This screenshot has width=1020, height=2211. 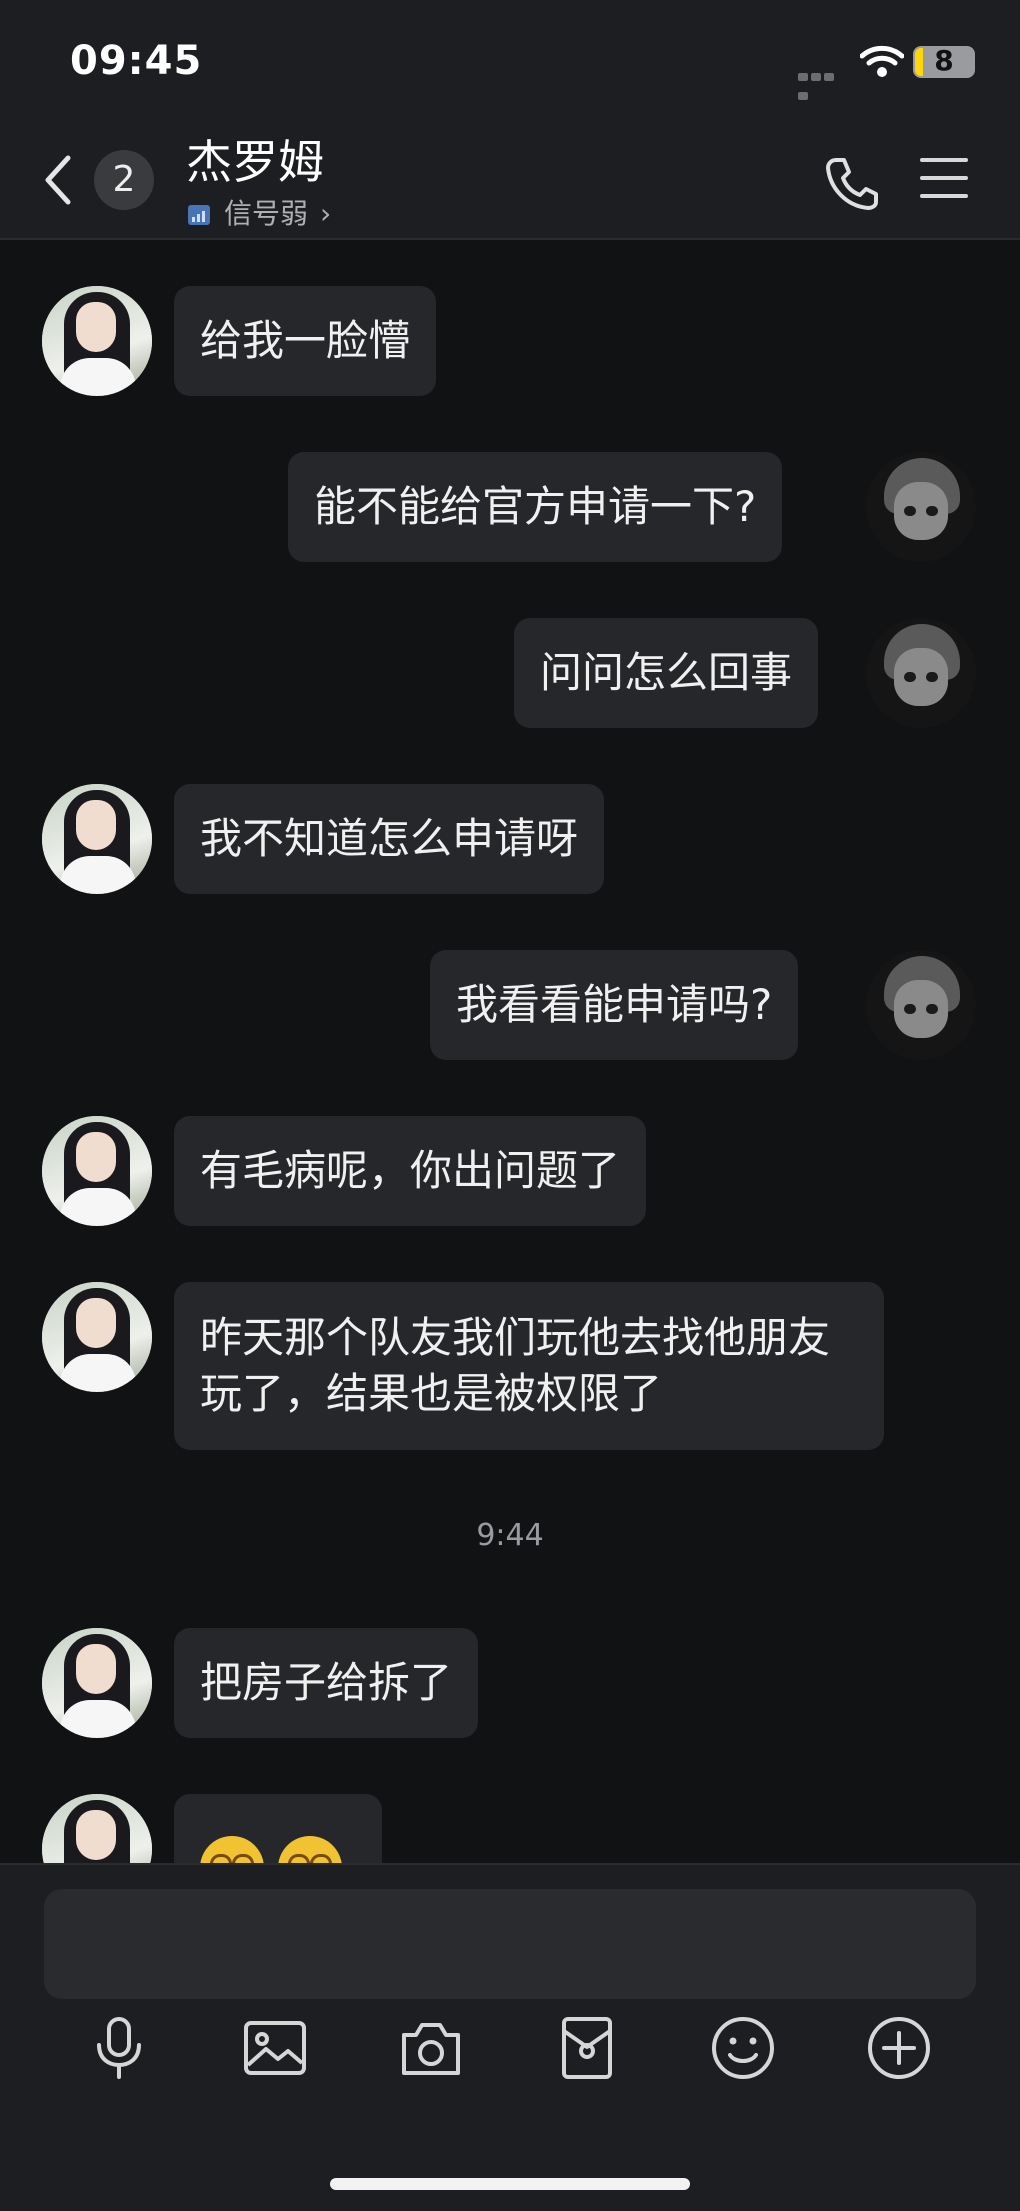 I want to click on message-bubble: 昨天那个队友我们玩他去找他朋友玩了，结果也是被权限了, so click(x=529, y=1366).